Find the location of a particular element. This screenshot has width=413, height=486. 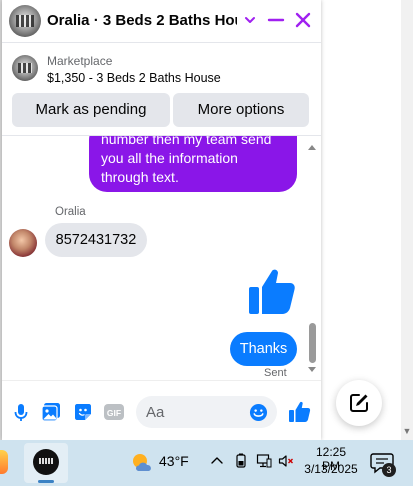

message-status: Sent is located at coordinates (275, 373).